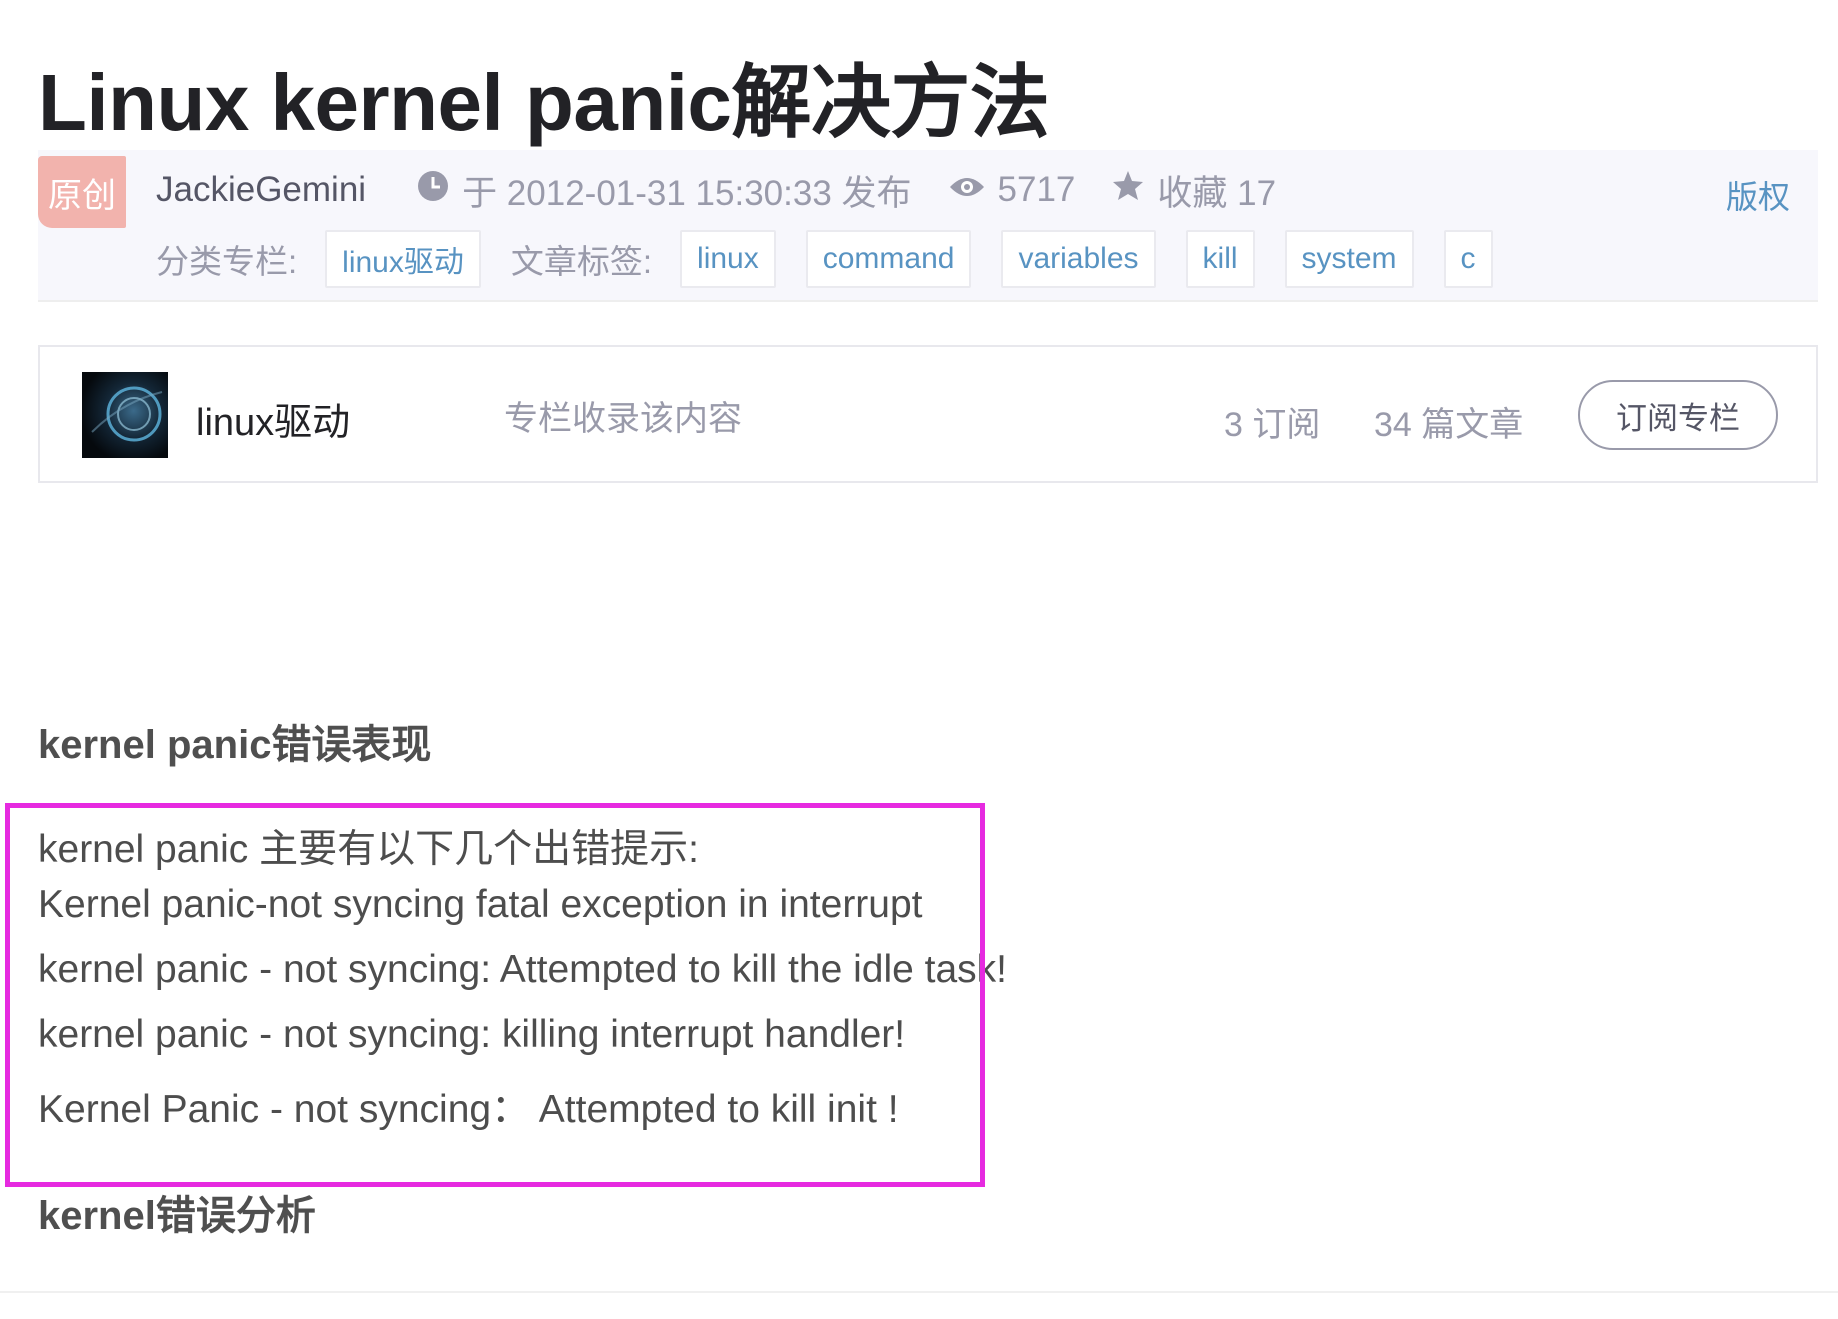  What do you see at coordinates (368, 849) in the screenshot?
I see `content-line: kernel panic 主要有以下几个出错提示:` at bounding box center [368, 849].